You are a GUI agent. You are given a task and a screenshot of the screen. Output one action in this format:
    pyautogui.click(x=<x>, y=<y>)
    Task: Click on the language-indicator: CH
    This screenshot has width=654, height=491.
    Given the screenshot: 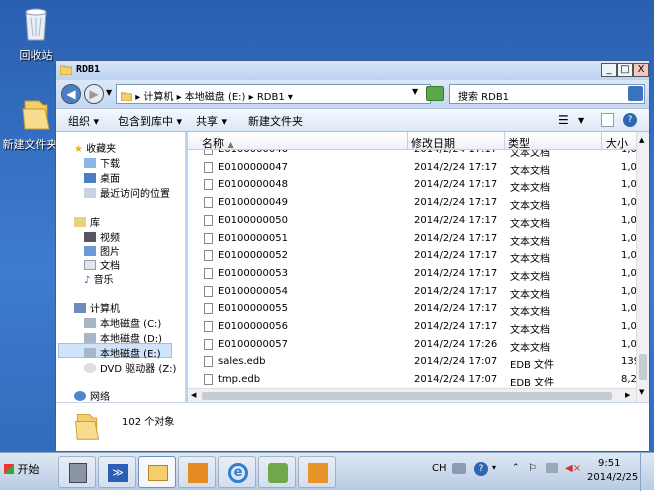 What is the action you would take?
    pyautogui.click(x=439, y=468)
    